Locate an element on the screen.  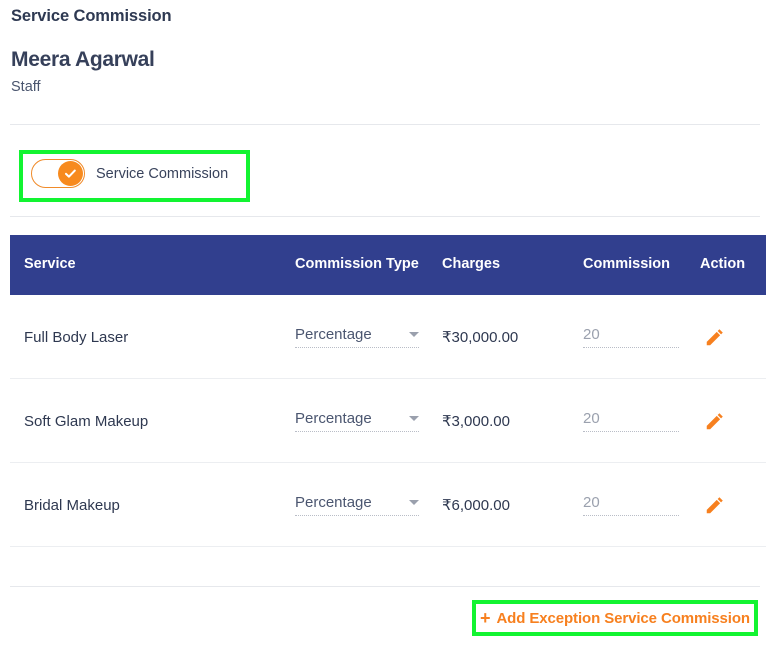
column-header-commission: Commission is located at coordinates (627, 264).